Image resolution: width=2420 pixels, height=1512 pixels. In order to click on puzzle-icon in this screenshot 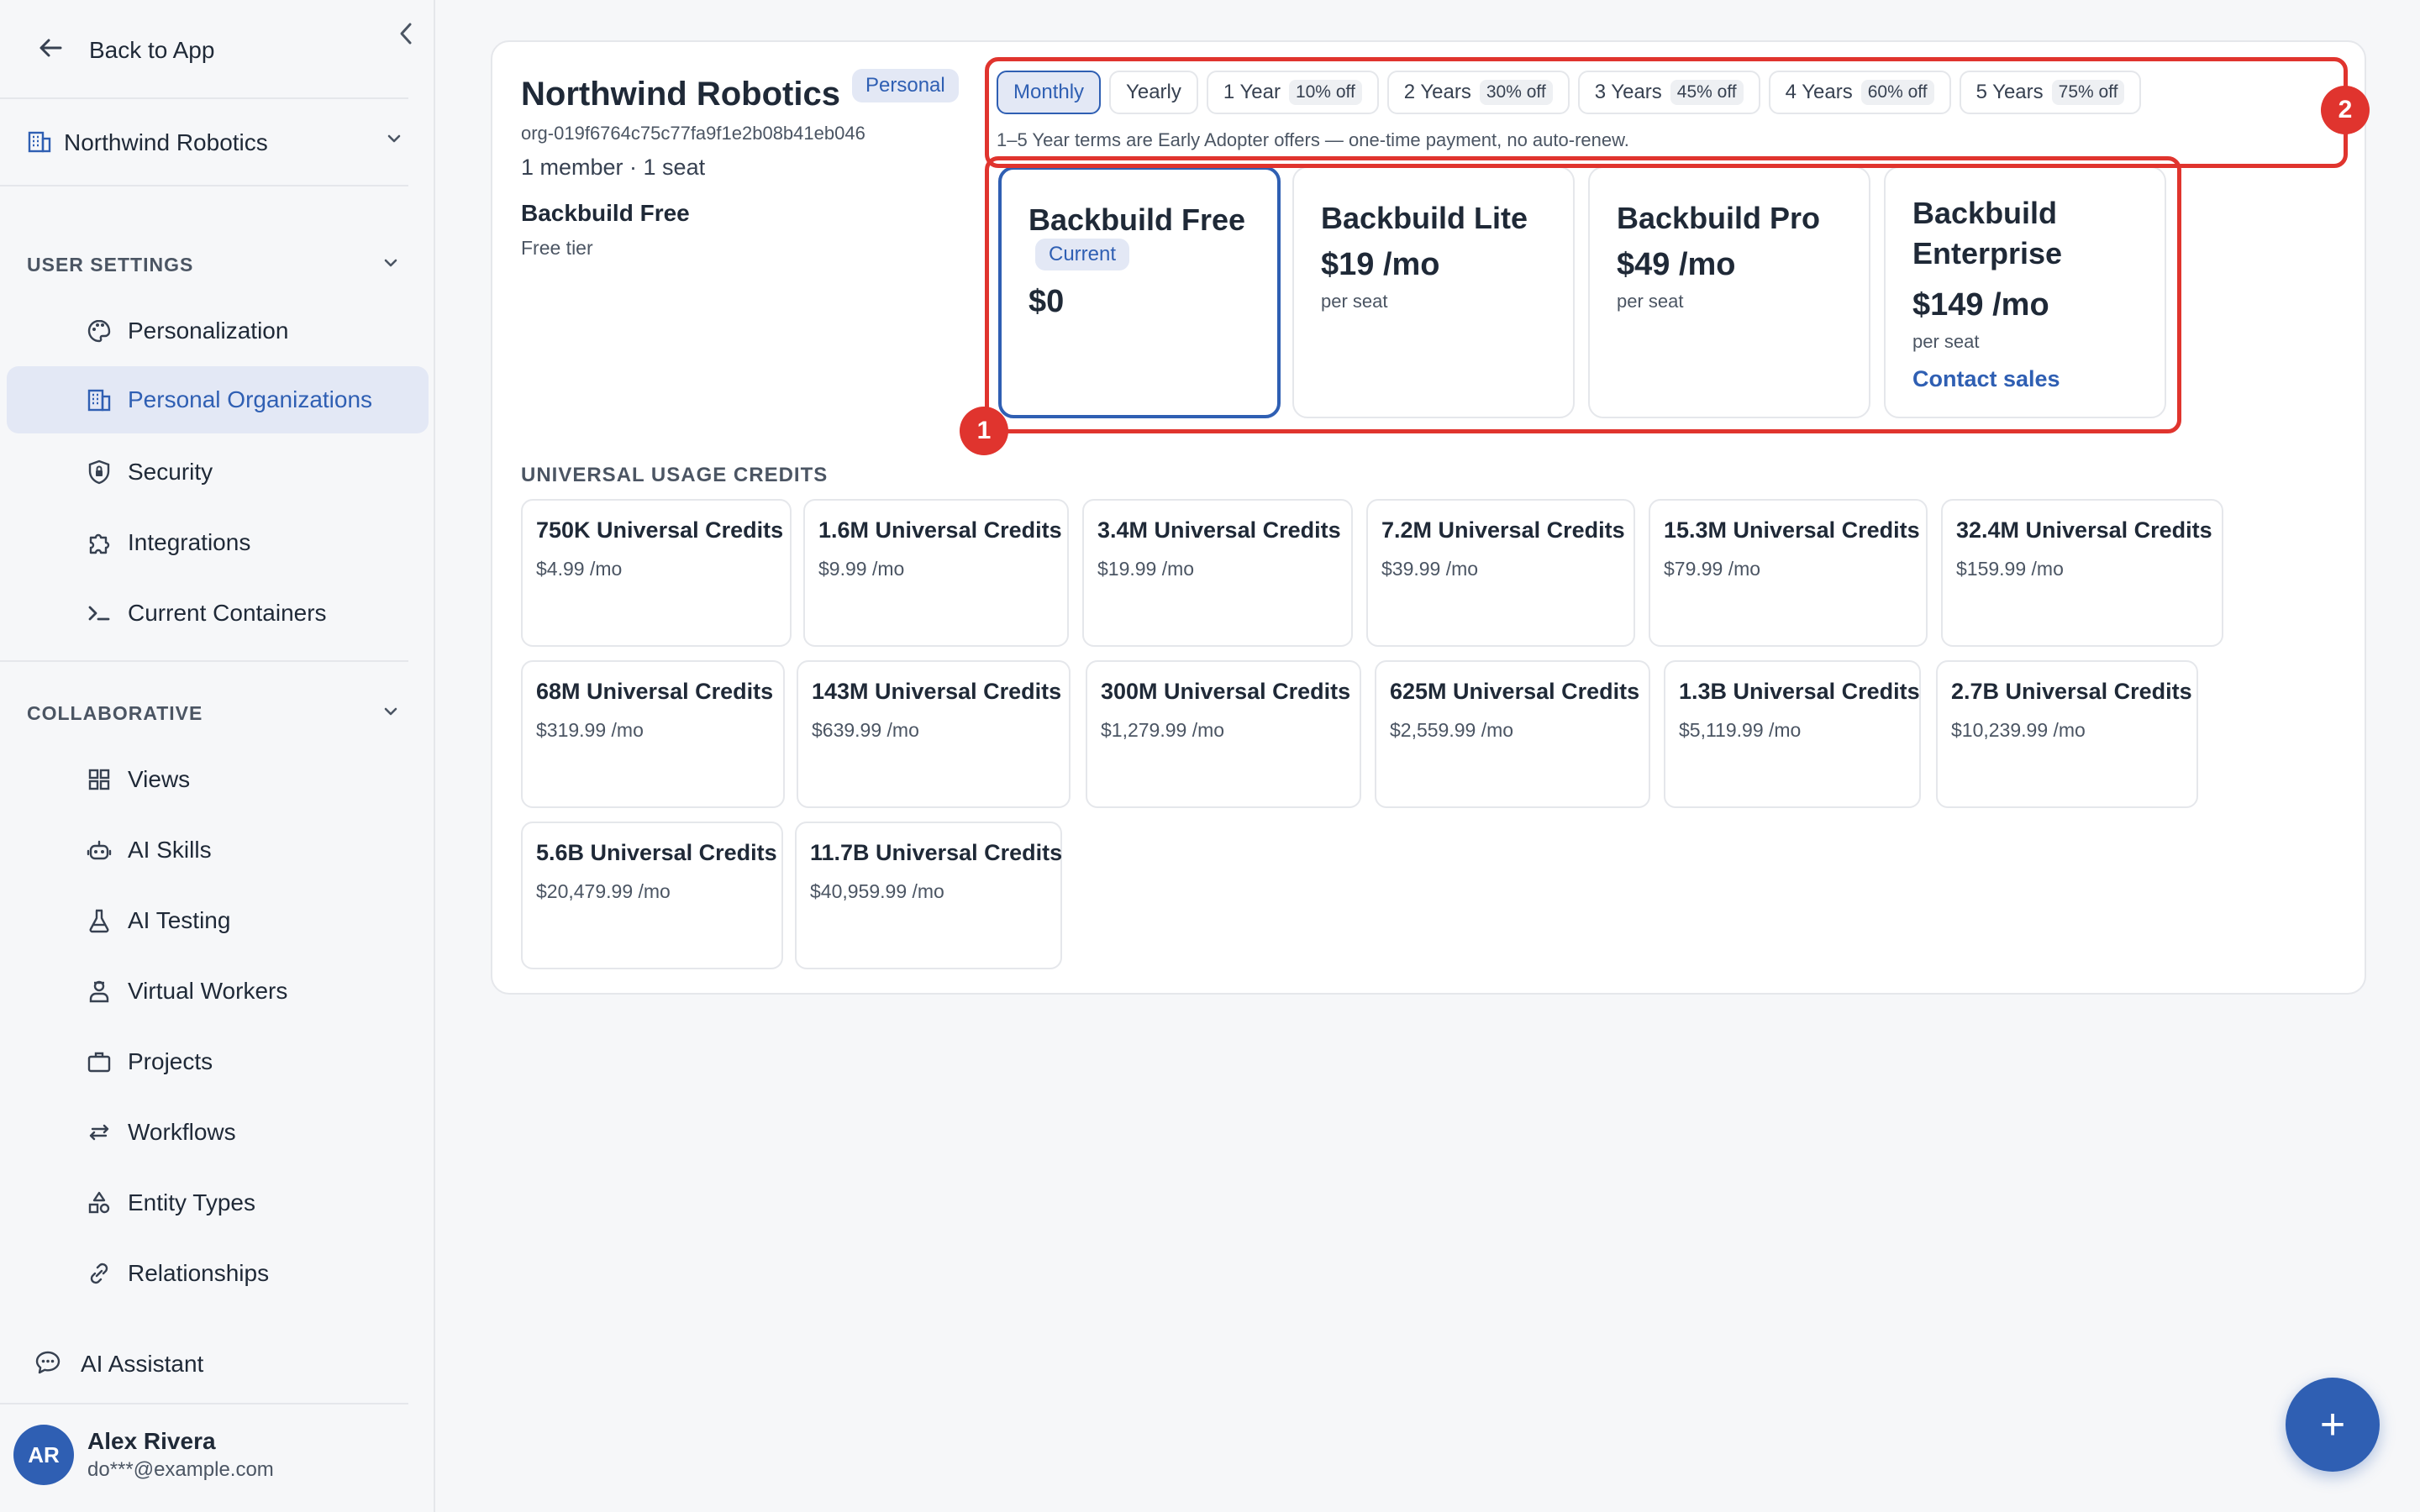, I will do `click(99, 542)`.